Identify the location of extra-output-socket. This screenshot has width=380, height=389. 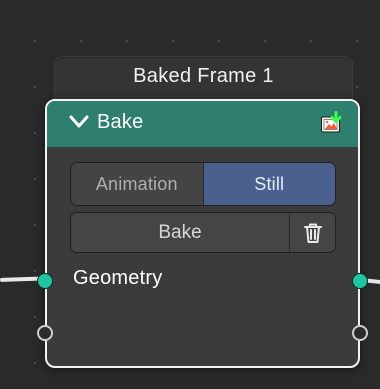
(360, 333).